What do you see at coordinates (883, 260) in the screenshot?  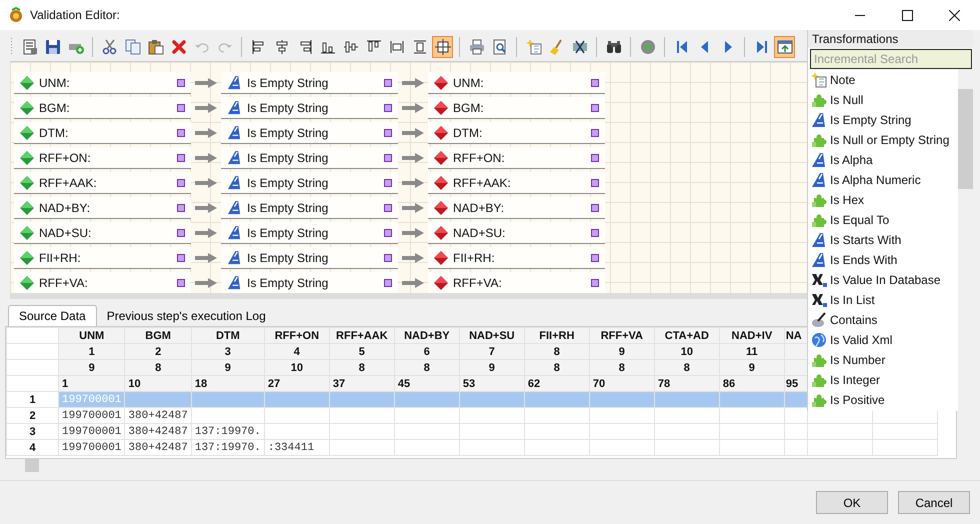 I see `list-item: Is Ends With` at bounding box center [883, 260].